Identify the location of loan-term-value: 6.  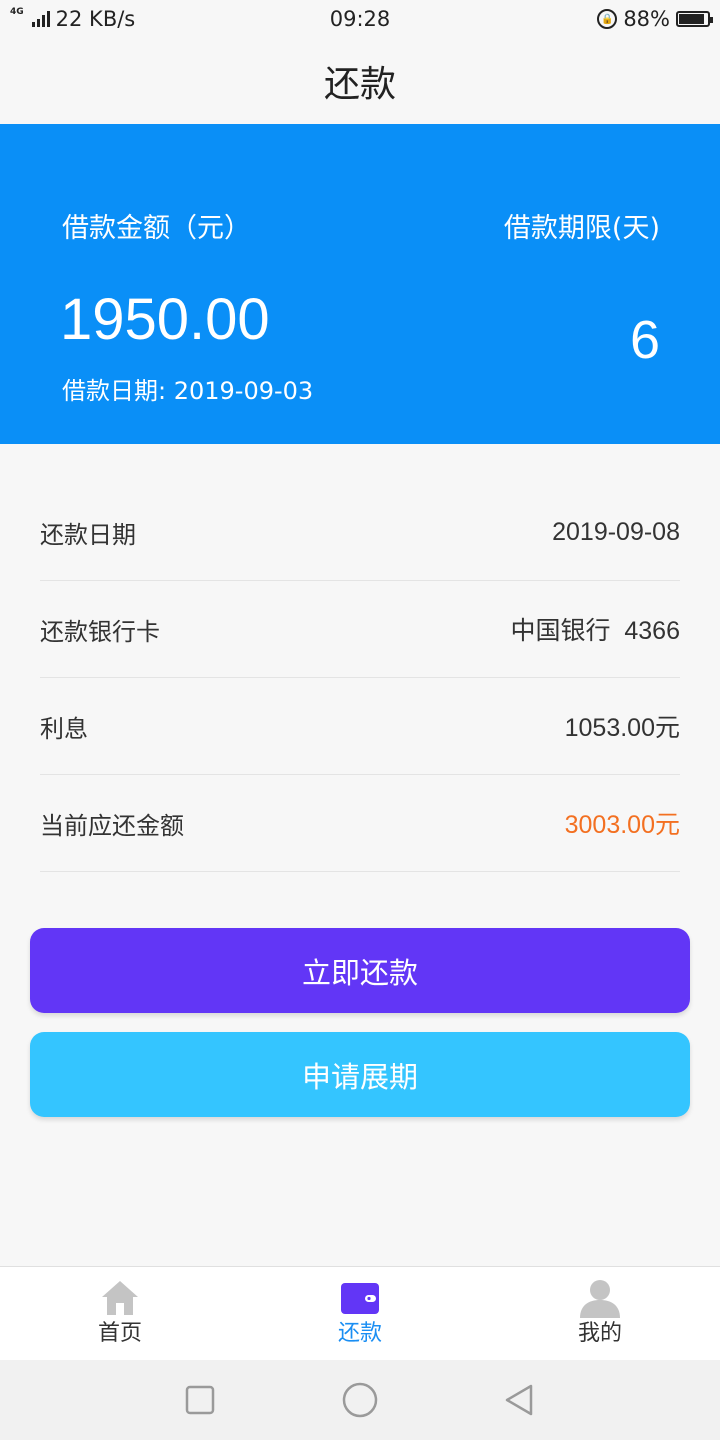
(644, 340).